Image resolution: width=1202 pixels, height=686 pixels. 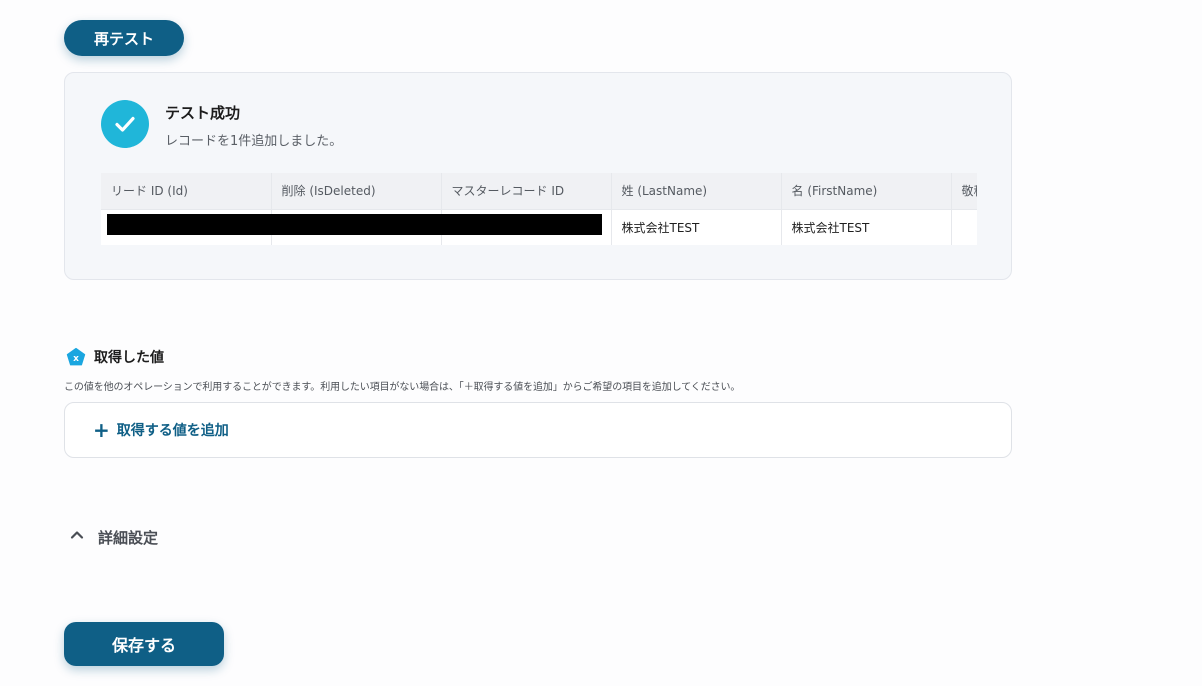 I want to click on advanced-settings-toggle: 詳細設定, so click(x=113, y=537).